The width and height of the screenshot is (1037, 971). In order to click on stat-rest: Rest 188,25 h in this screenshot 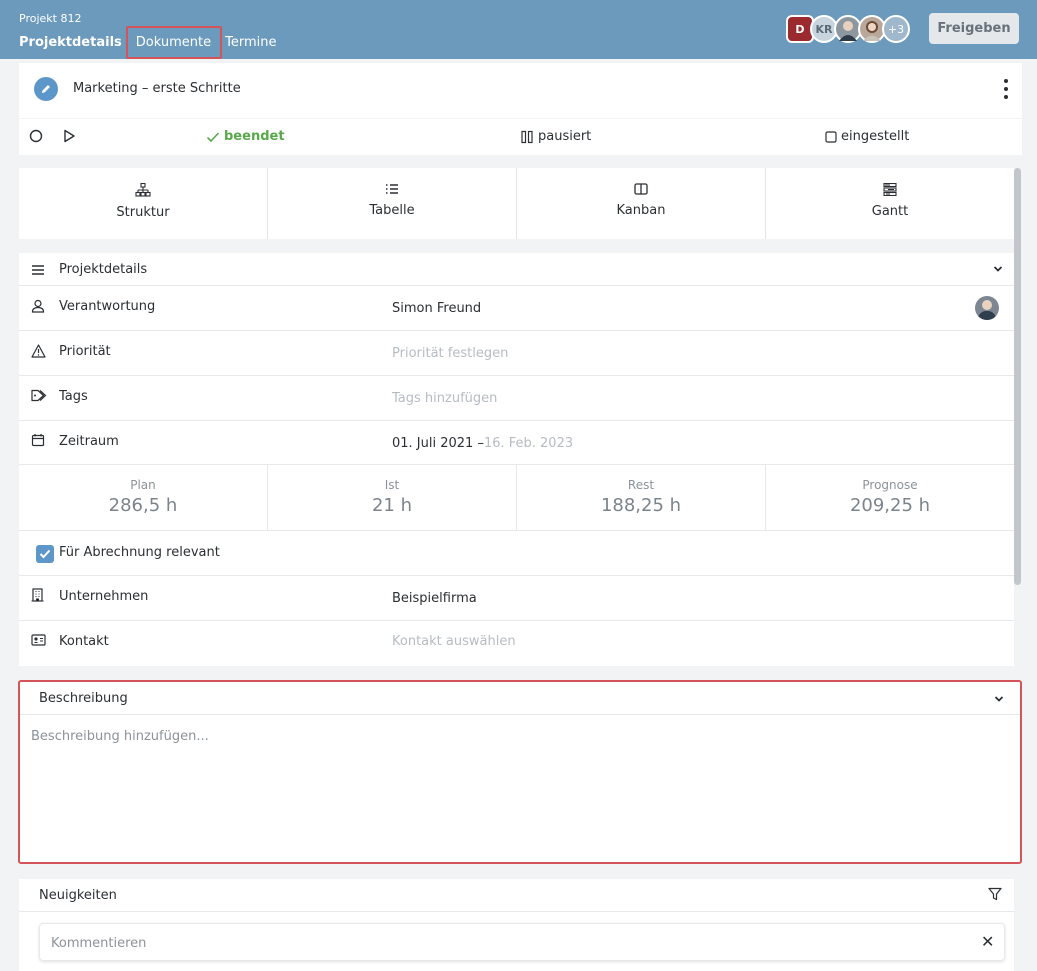, I will do `click(641, 497)`.